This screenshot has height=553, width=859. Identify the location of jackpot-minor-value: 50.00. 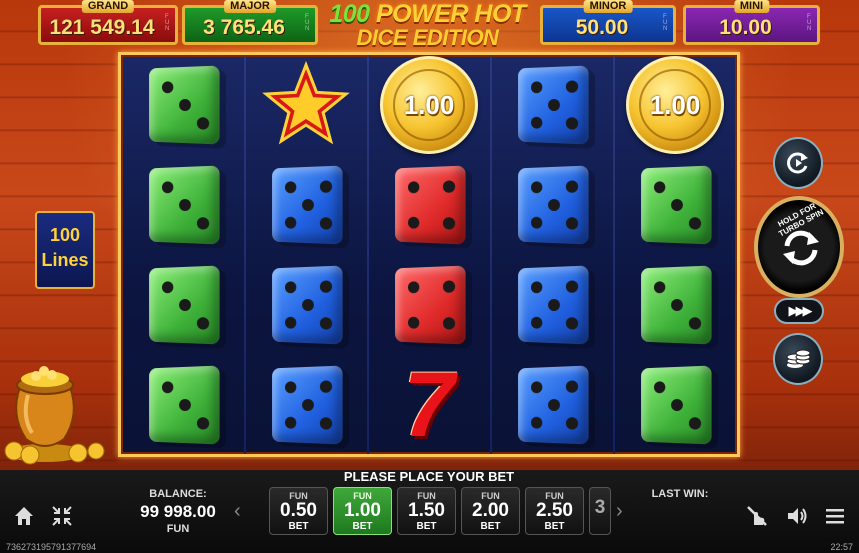
(602, 27).